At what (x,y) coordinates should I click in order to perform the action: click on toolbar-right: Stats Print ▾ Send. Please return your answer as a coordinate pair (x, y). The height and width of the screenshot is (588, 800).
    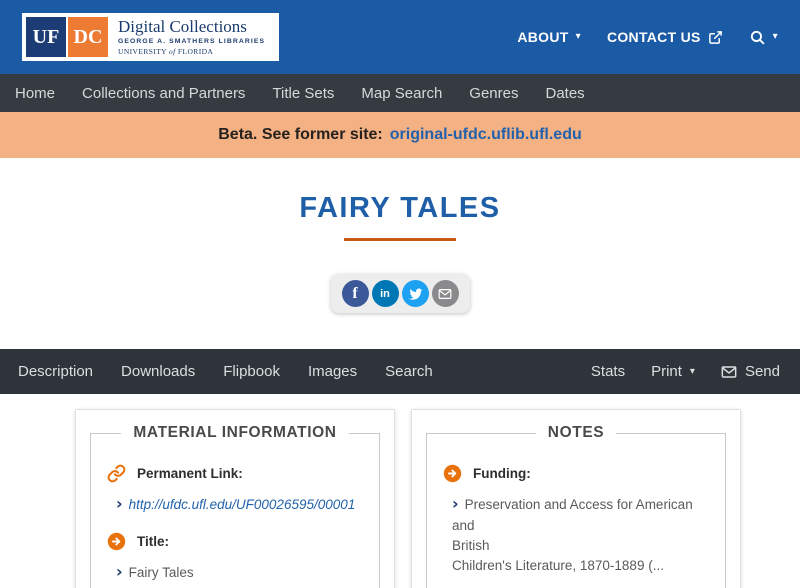
    Looking at the image, I should click on (685, 371).